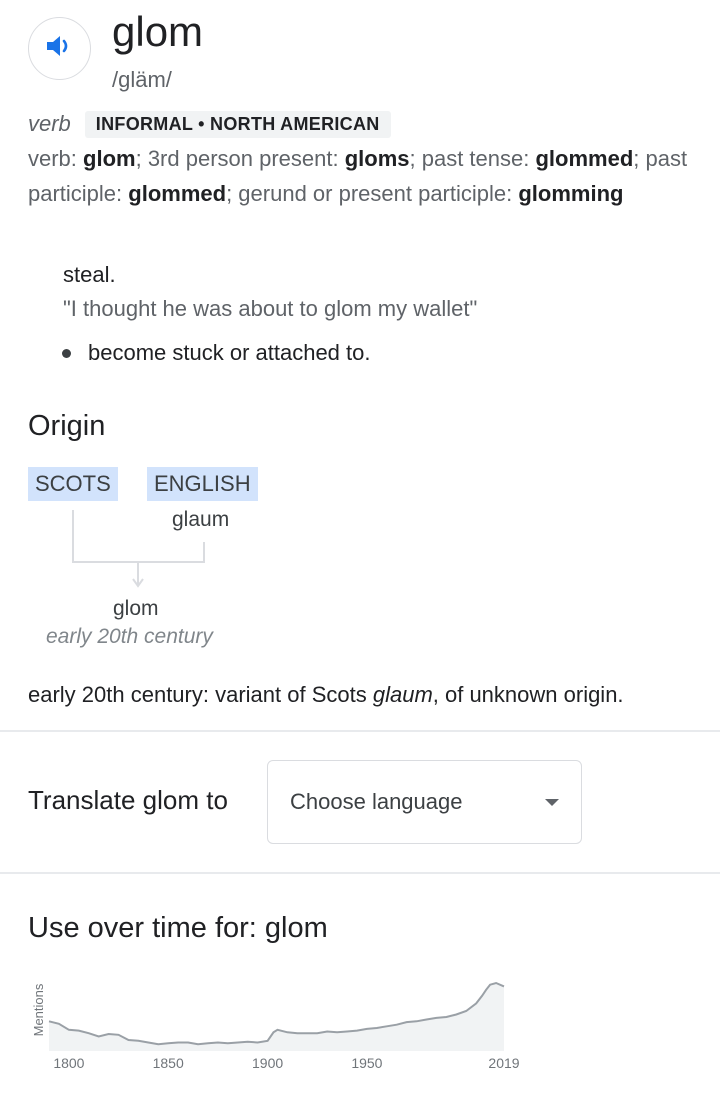  Describe the element at coordinates (503, 1063) in the screenshot. I see `x-tick-label: 2019` at that location.